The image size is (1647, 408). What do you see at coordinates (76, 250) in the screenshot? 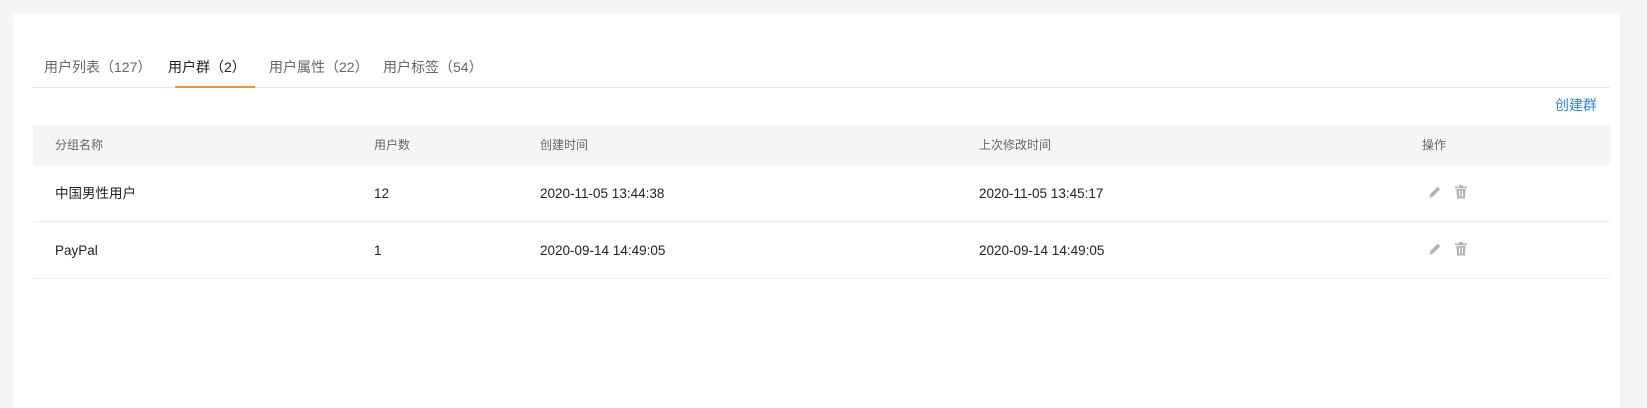
I see `group-name-cell: PayPal` at bounding box center [76, 250].